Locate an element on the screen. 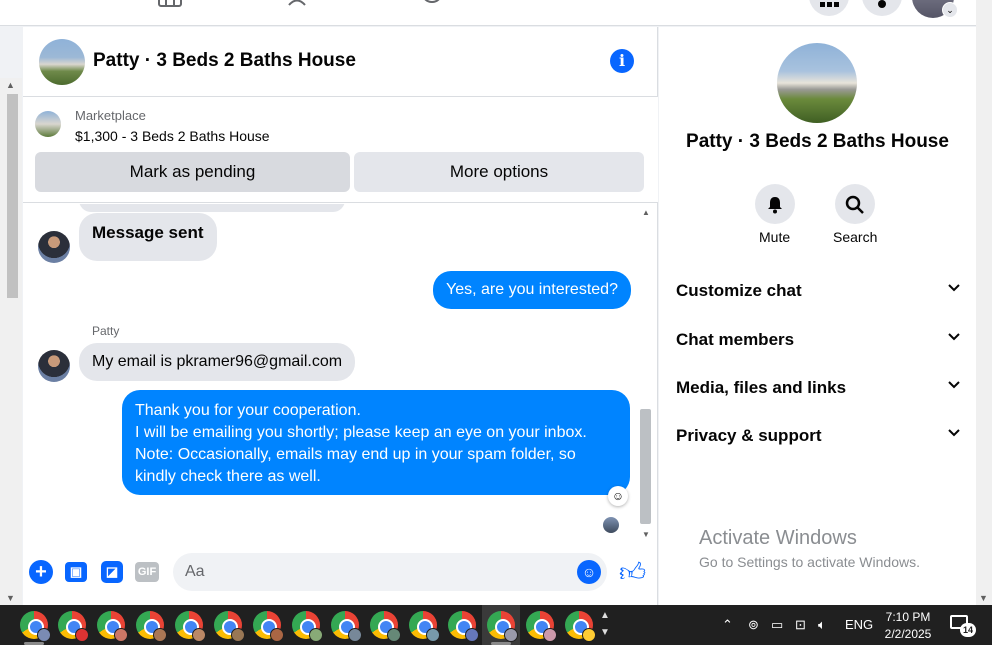 The height and width of the screenshot is (645, 992). message-text: My email is pkramer96@gmail.com is located at coordinates (217, 361).